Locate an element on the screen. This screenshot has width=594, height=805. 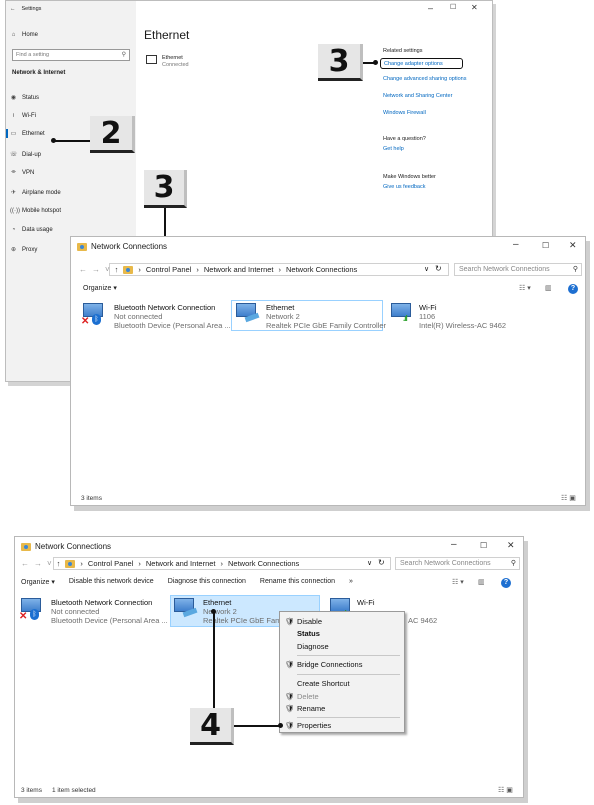
feedback-link: Give us feedback is located at coordinates (404, 187).